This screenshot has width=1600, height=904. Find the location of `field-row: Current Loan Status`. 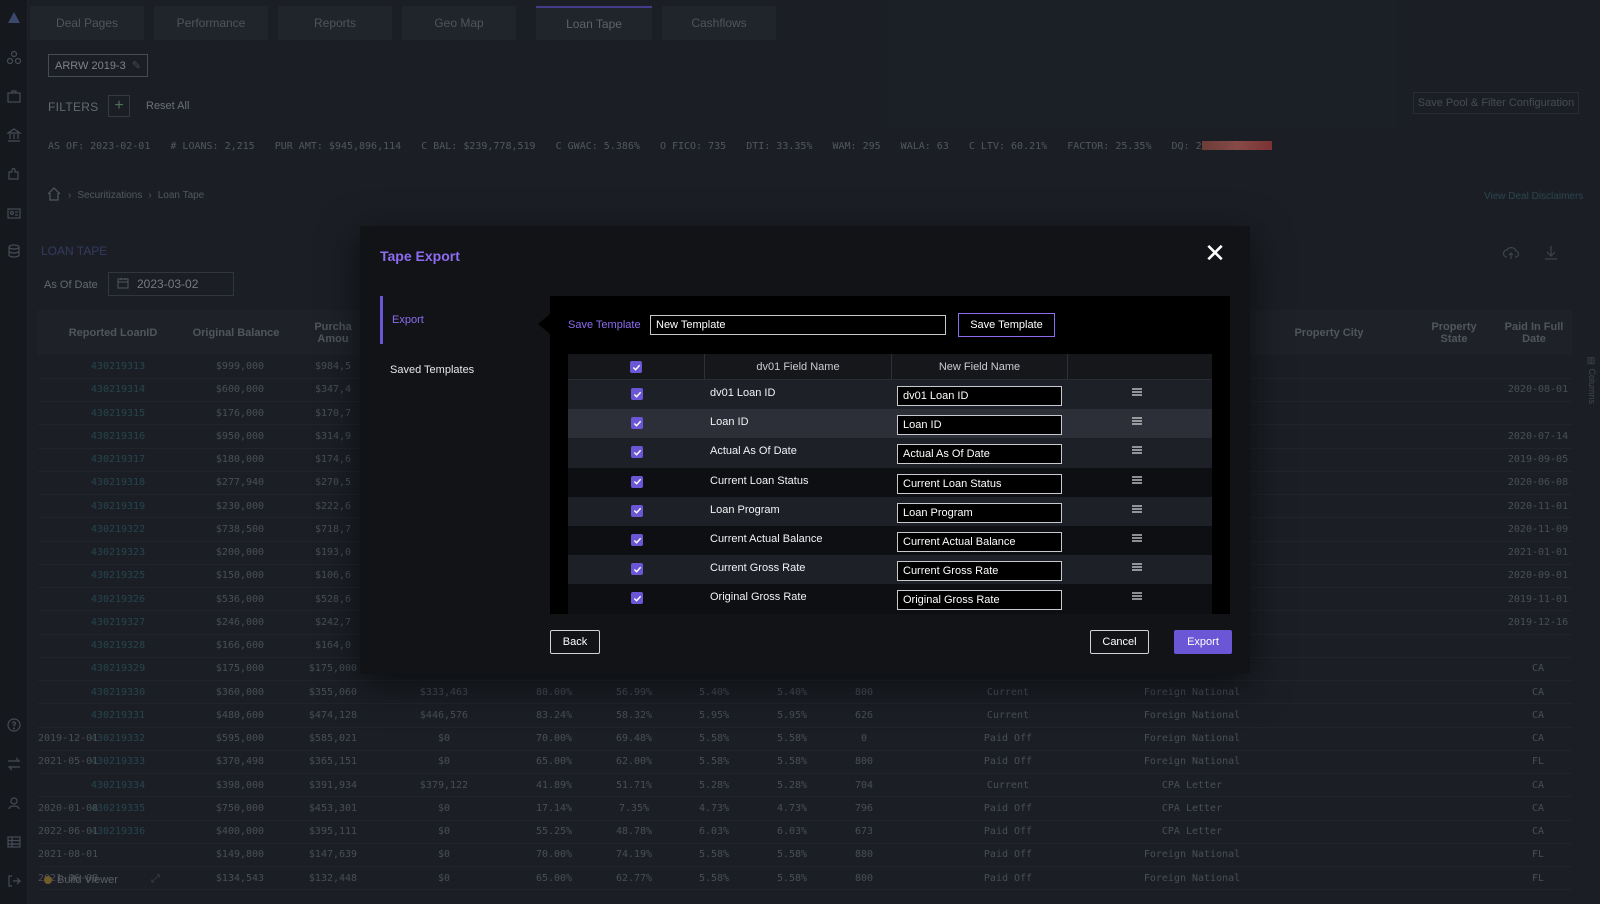

field-row: Current Loan Status is located at coordinates (890, 482).